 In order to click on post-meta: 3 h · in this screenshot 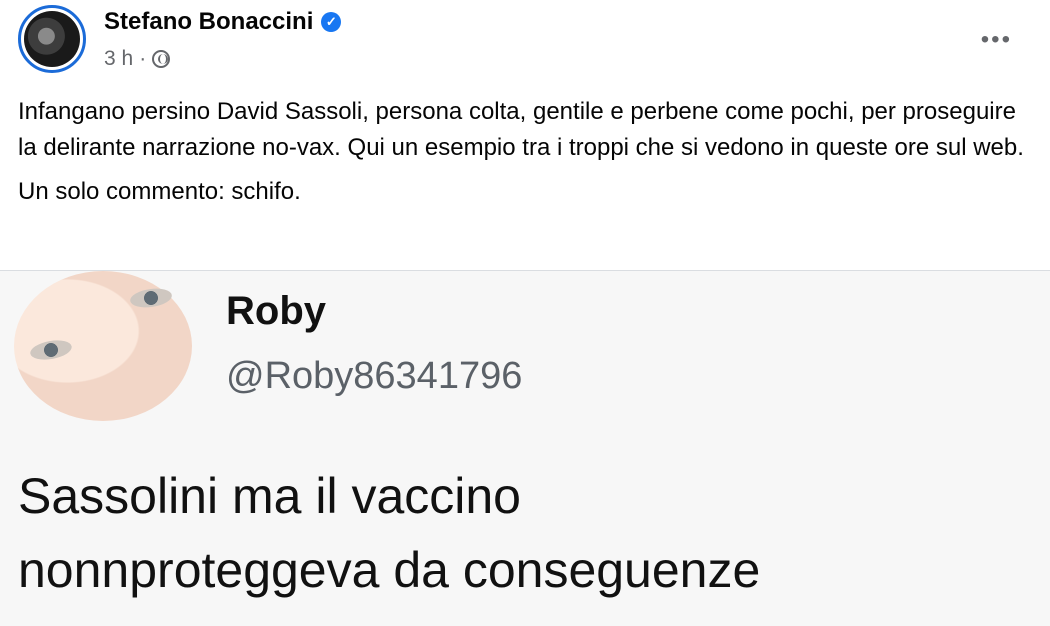, I will do `click(137, 59)`.